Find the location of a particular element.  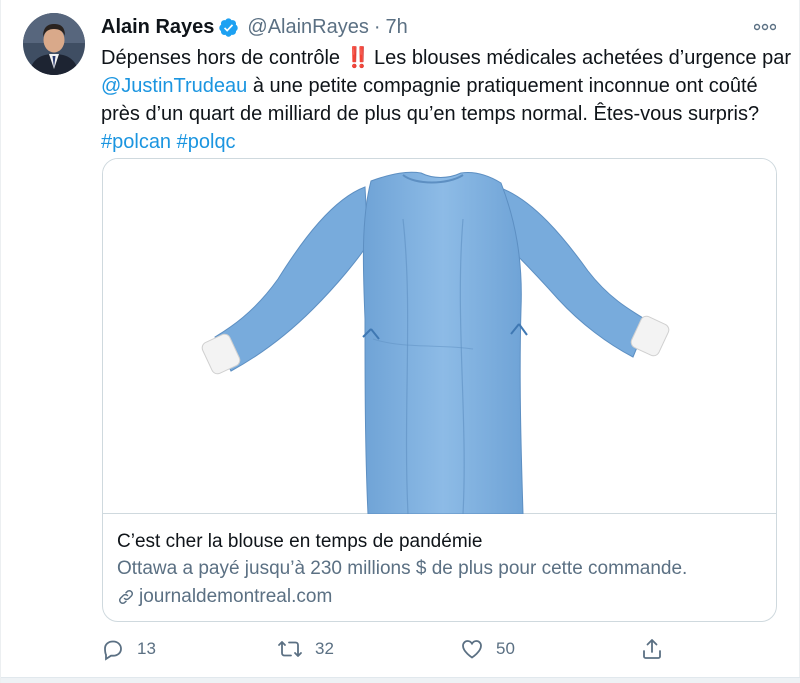

author-handle: @AlainRayes is located at coordinates (307, 27).